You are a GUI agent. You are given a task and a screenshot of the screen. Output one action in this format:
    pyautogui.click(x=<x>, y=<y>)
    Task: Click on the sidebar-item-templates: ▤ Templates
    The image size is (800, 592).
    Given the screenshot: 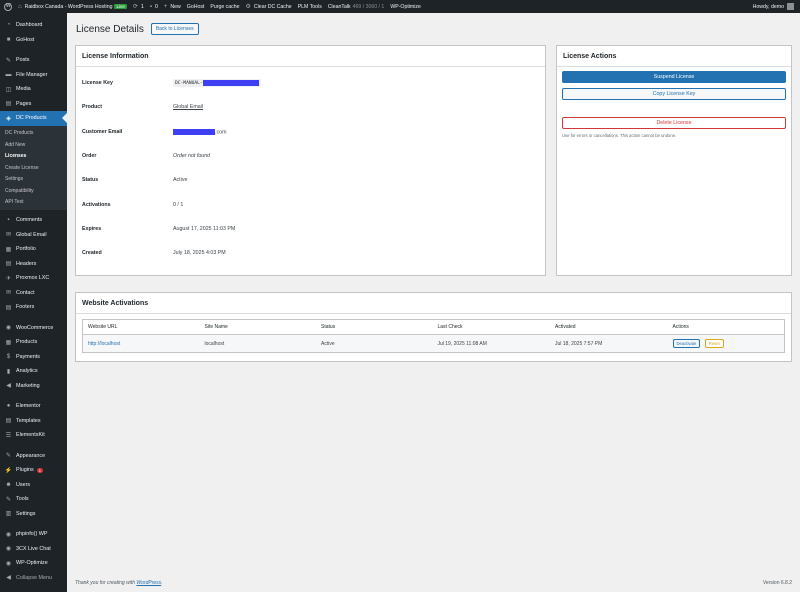 What is the action you would take?
    pyautogui.click(x=33, y=421)
    